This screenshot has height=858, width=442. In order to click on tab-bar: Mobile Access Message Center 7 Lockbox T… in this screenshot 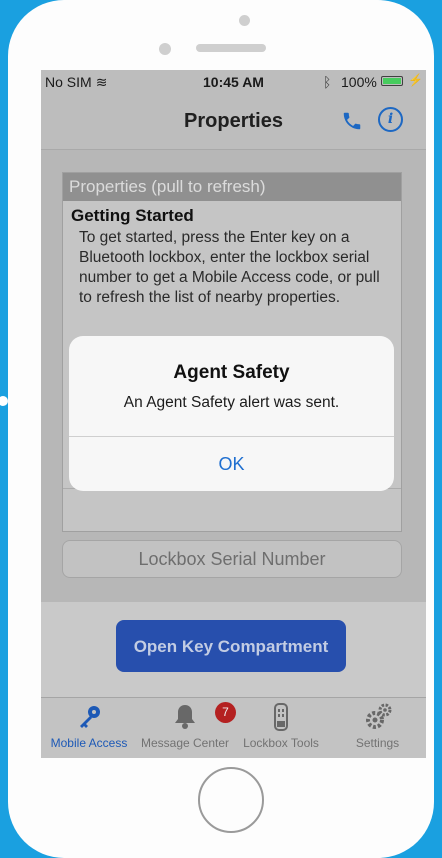, I will do `click(233, 727)`.